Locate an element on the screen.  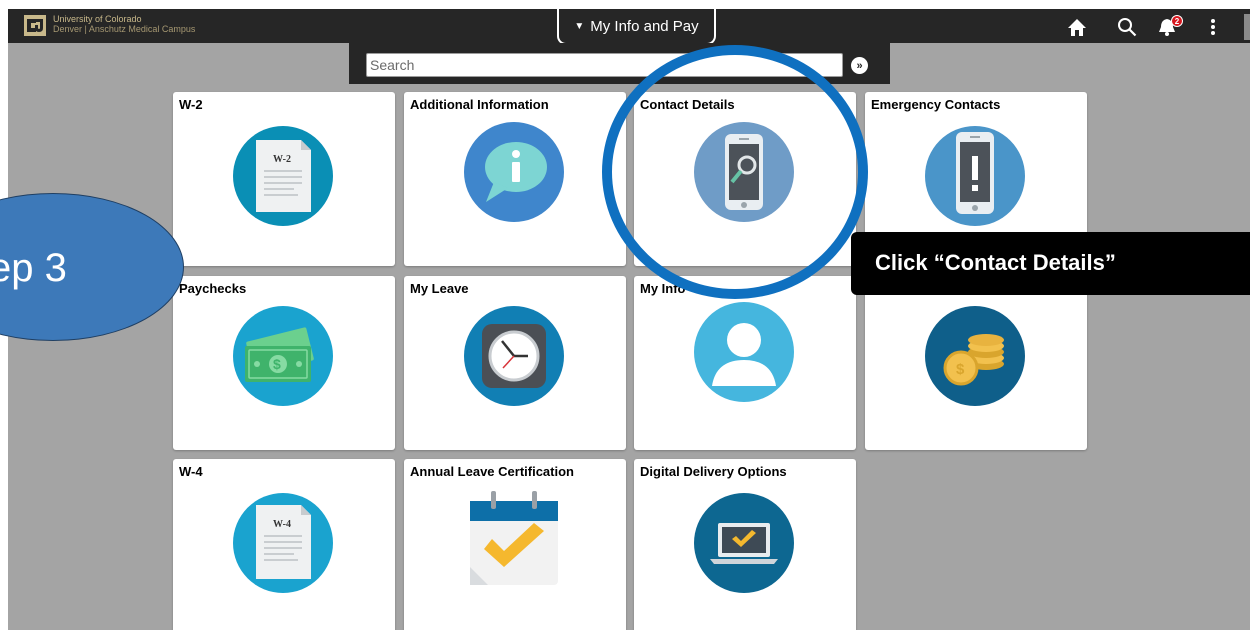
highlight-circle is located at coordinates (735, 172).